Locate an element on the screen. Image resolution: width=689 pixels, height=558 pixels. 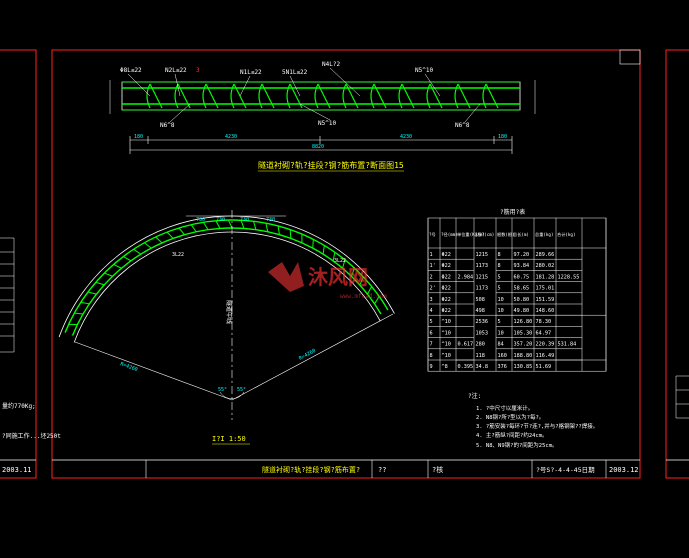
section-scale-label: I?I 1:50 is located at coordinates (229, 439).